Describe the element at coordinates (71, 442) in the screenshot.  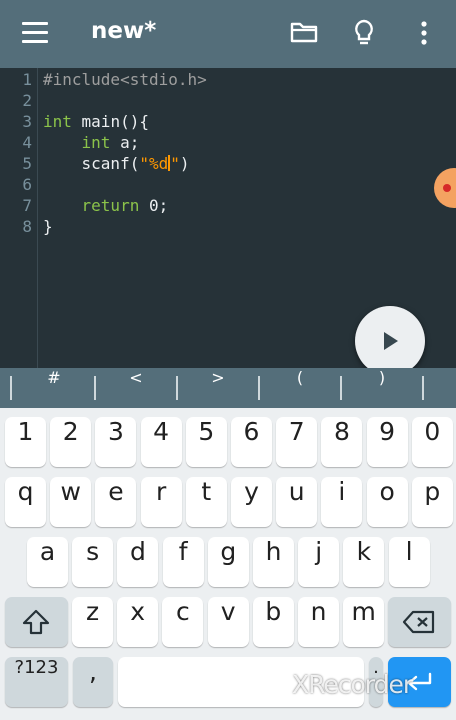
I see `key-2: 2` at that location.